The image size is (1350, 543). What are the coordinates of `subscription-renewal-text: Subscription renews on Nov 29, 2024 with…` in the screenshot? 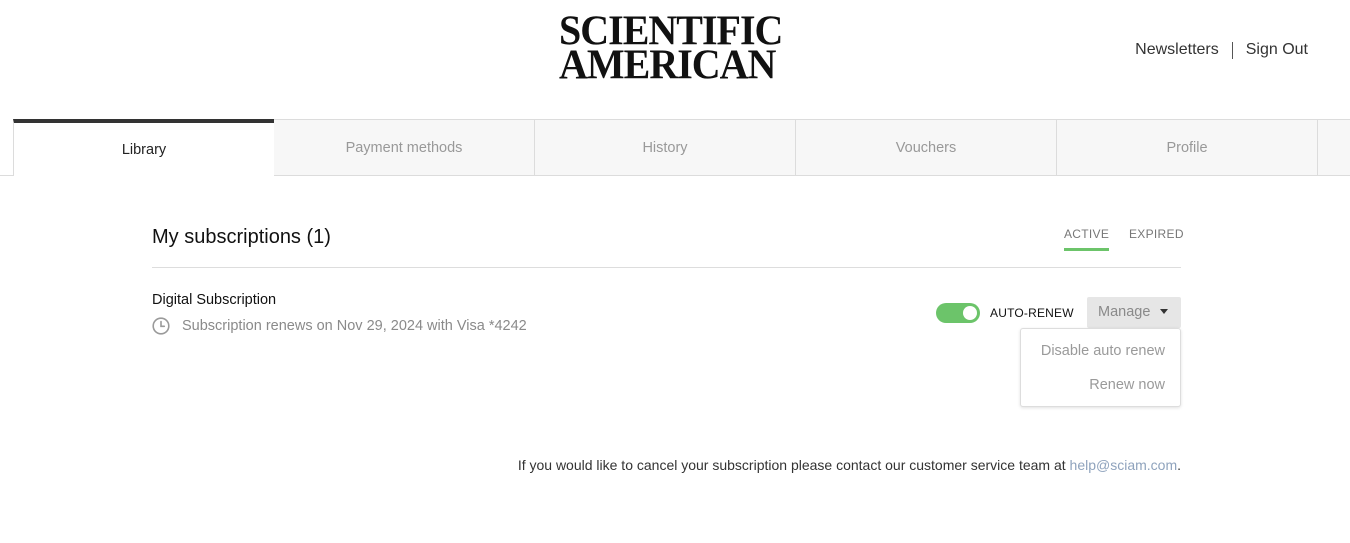 It's located at (354, 326).